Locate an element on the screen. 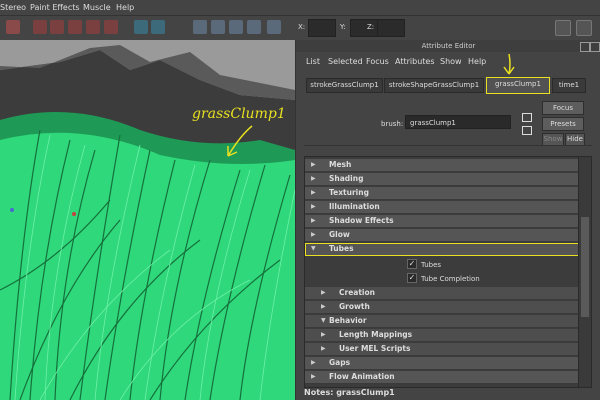 This screenshot has width=600, height=400. annotation-label: grassClump1 is located at coordinates (239, 114).